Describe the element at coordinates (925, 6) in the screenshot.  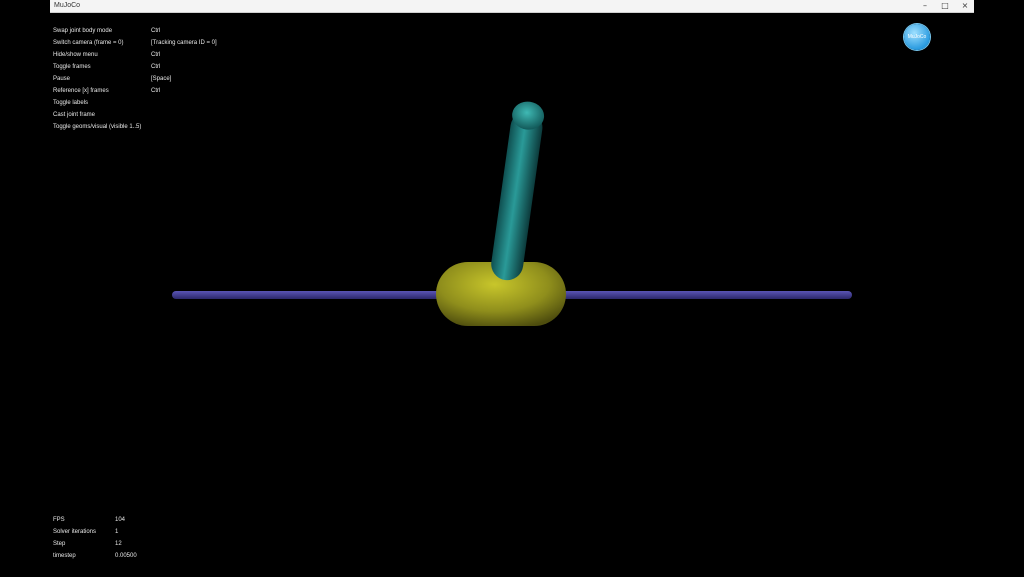
I see `minimize-button: –` at that location.